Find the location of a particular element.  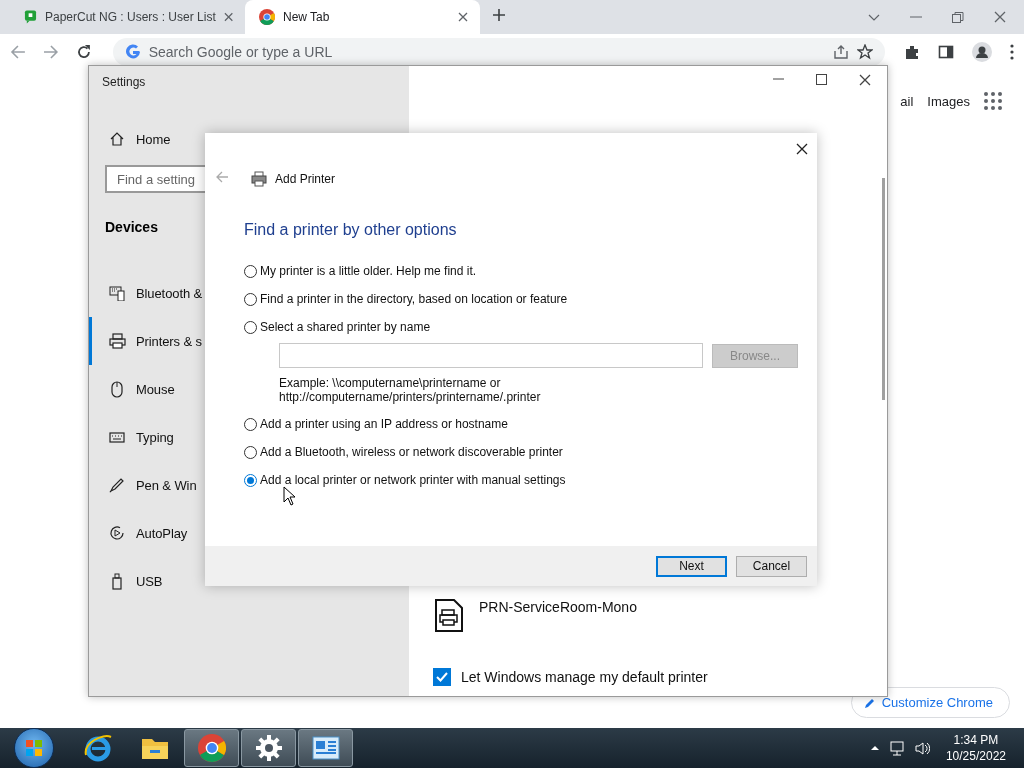

example-text: Example: \\computername\printername or http://computername/printers/printername/.printer is located at coordinates (410, 390).